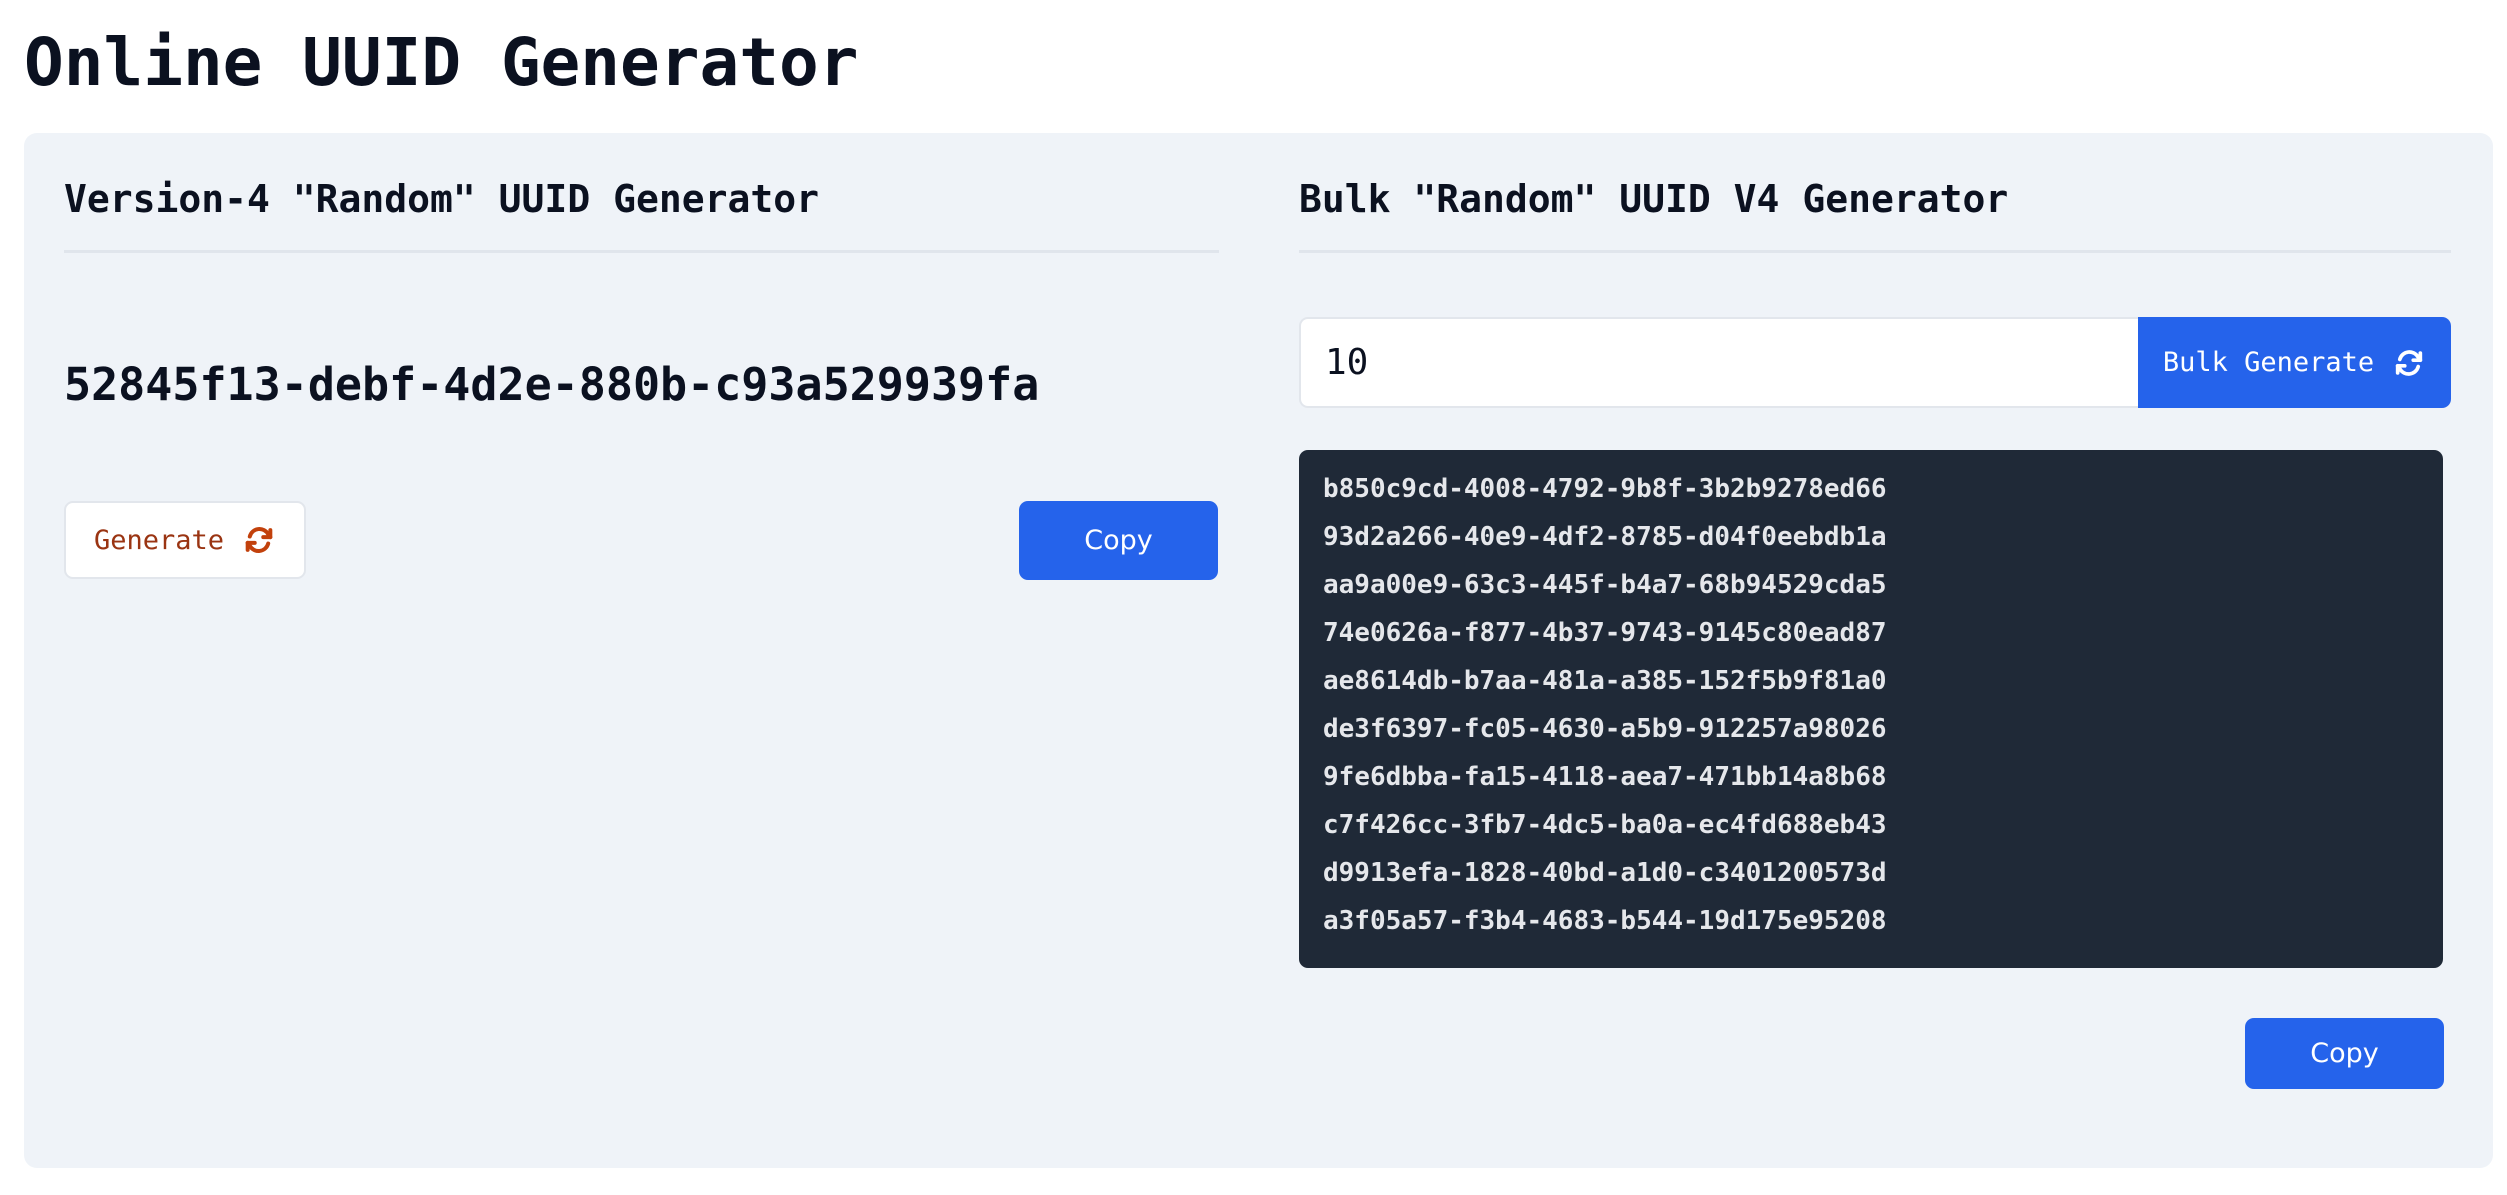 The image size is (2507, 1195). What do you see at coordinates (1605, 489) in the screenshot?
I see `list-item: b850c9cd-4008-4792-9b8f-3b2b9278ed66` at bounding box center [1605, 489].